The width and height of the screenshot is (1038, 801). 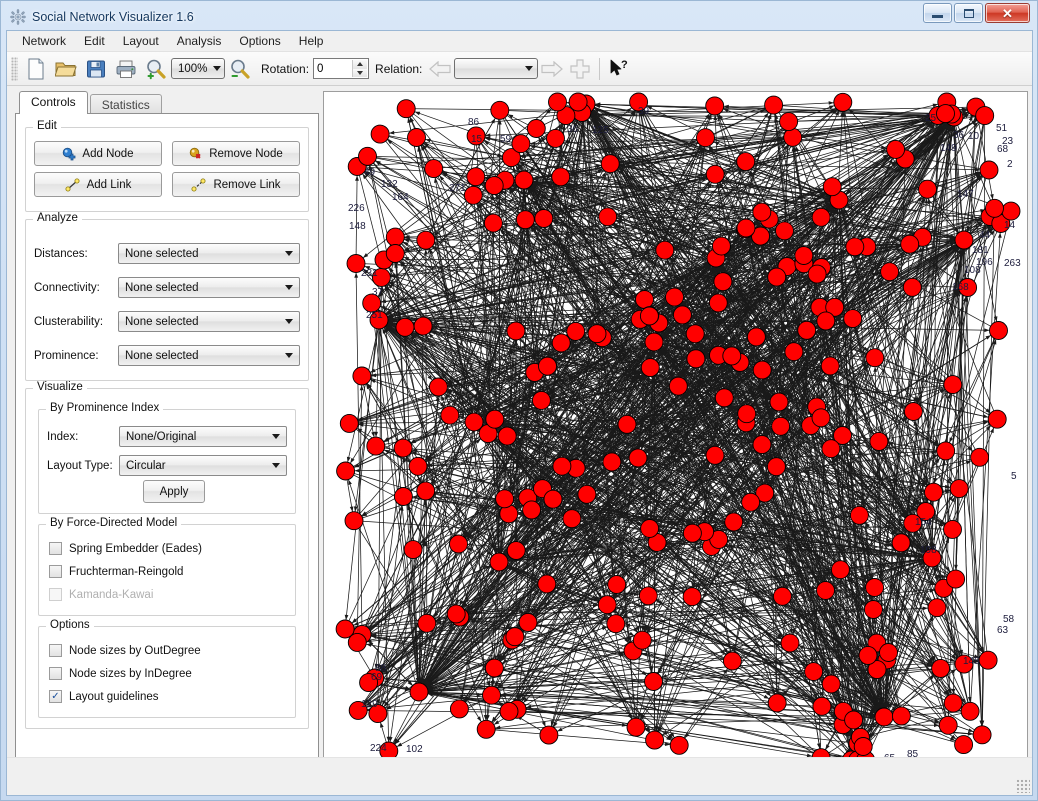 I want to click on checkbox-node-sizes-outdegree: Node sizes by OutDegree, so click(x=168, y=650).